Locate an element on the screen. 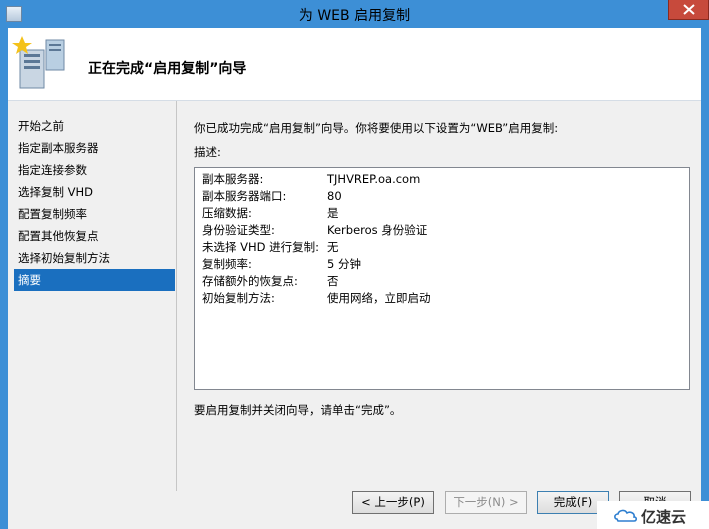 Image resolution: width=709 pixels, height=529 pixels. description-label: 描述: is located at coordinates (207, 152).